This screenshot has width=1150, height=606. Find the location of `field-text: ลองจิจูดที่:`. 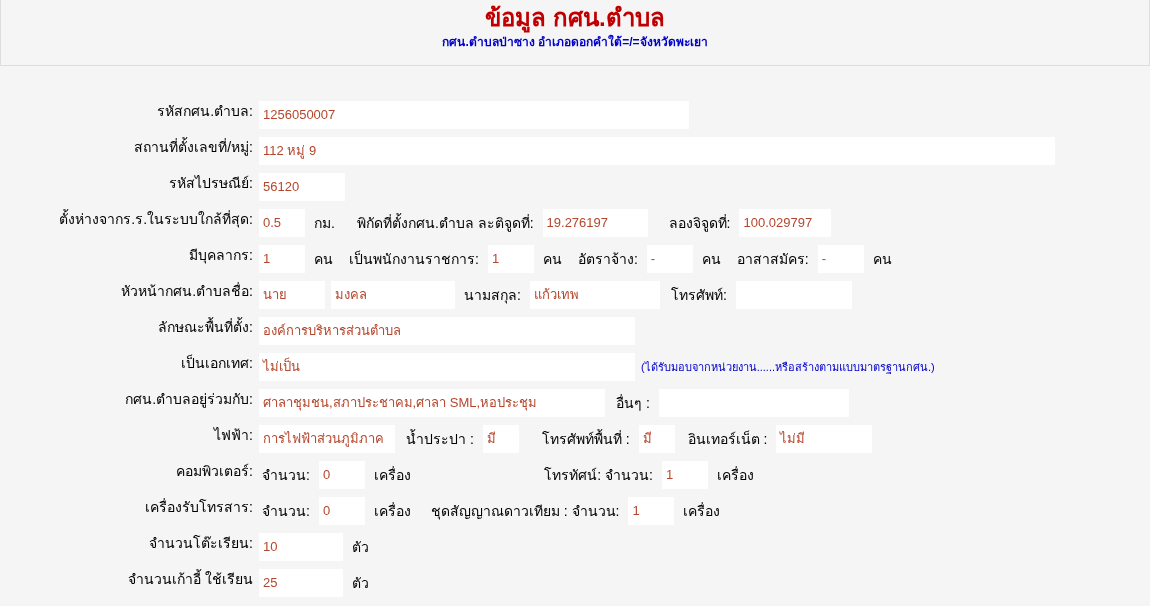

field-text: ลองจิจูดที่: is located at coordinates (699, 223).